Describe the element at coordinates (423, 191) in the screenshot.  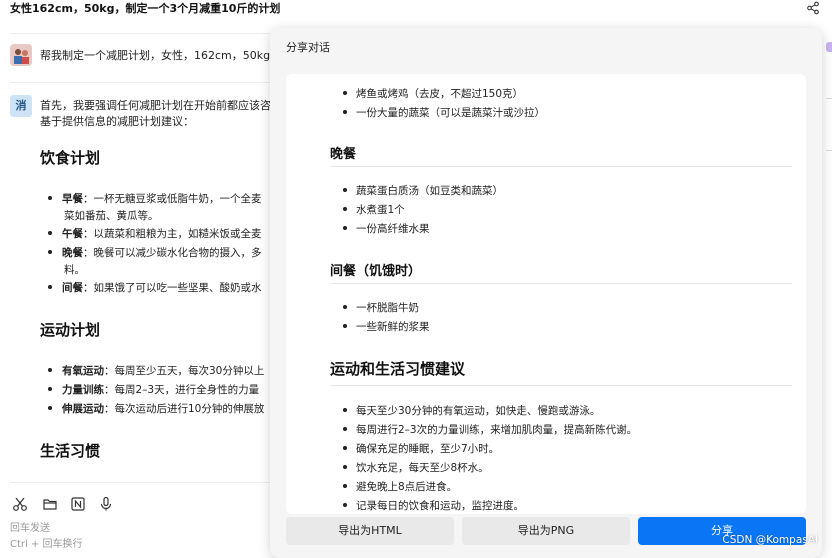
I see `list-item: 蔬菜蛋白质汤（如豆类和蔬菜）` at that location.